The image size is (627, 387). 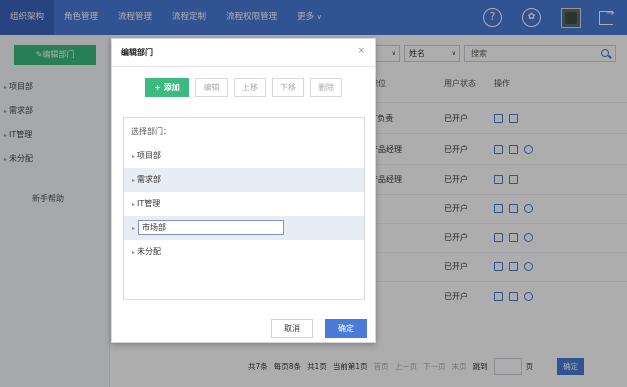 I want to click on move-up-button: 上移, so click(x=250, y=87).